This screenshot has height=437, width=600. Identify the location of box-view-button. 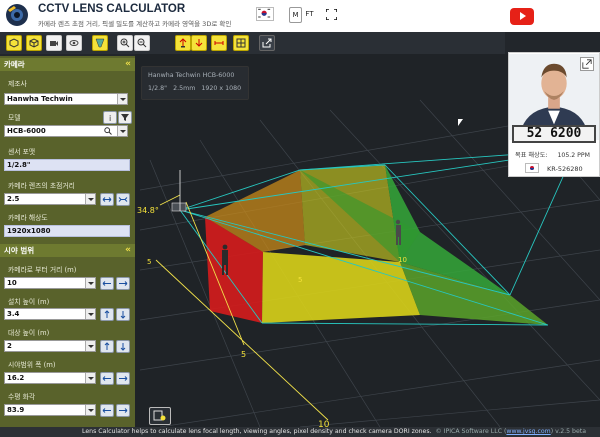
(34, 43).